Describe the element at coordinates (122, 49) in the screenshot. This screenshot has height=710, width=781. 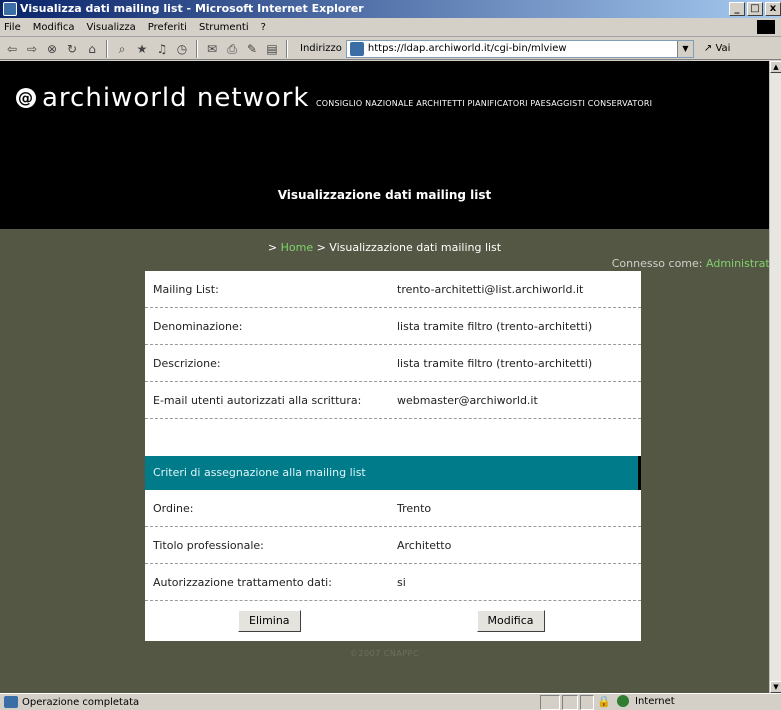
I see `search-icon: ⌕` at that location.